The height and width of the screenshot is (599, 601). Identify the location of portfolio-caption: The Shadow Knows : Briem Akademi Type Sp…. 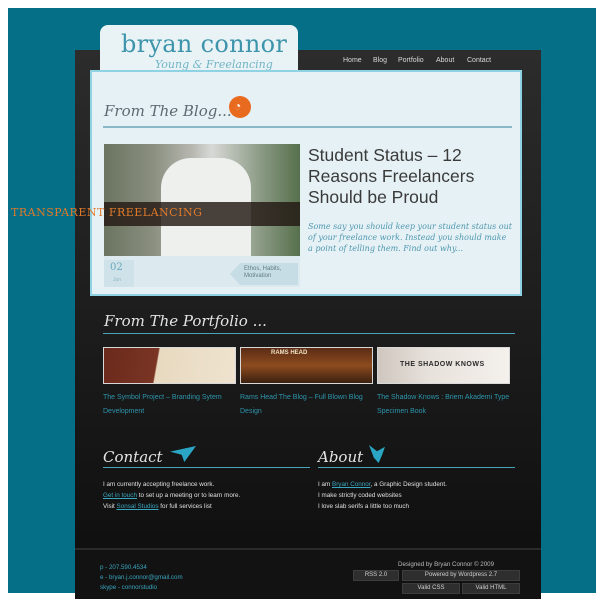
(447, 405).